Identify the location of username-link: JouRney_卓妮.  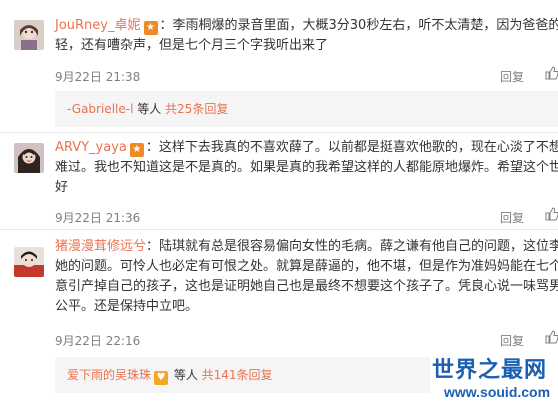
(98, 25).